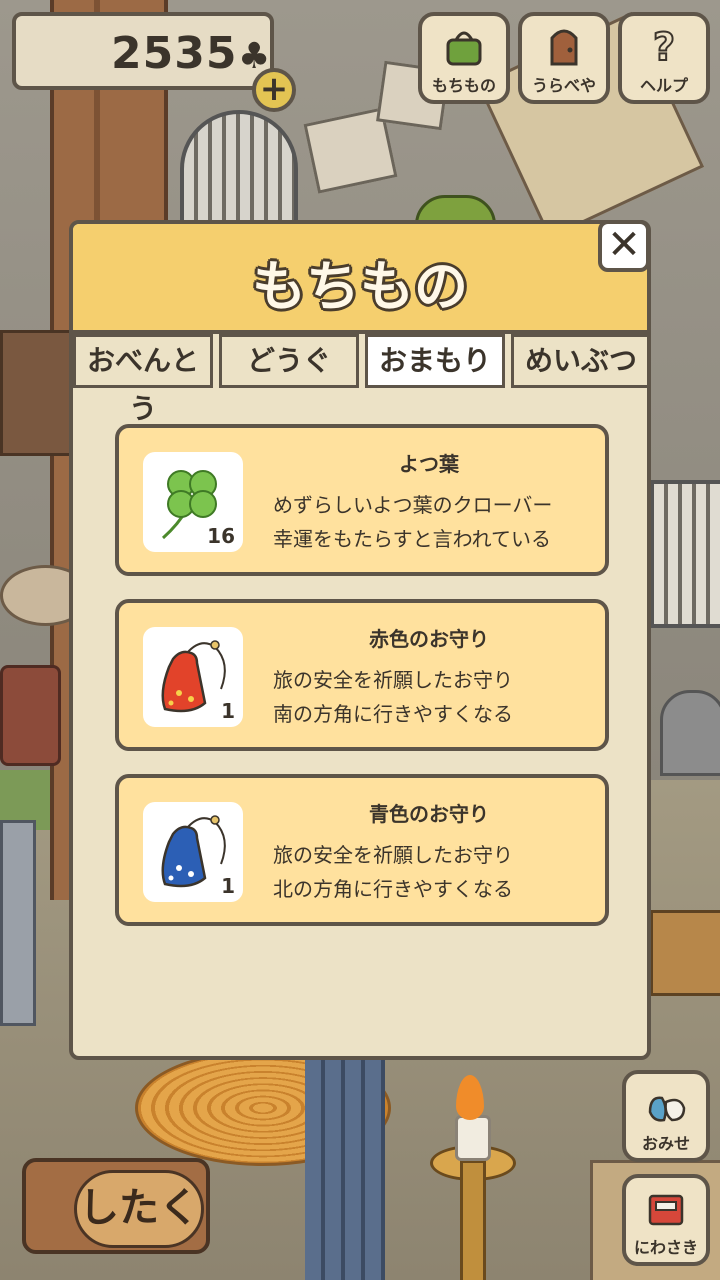 Image resolution: width=720 pixels, height=1280 pixels. What do you see at coordinates (360, 286) in the screenshot?
I see `dialog-title: もちもの` at bounding box center [360, 286].